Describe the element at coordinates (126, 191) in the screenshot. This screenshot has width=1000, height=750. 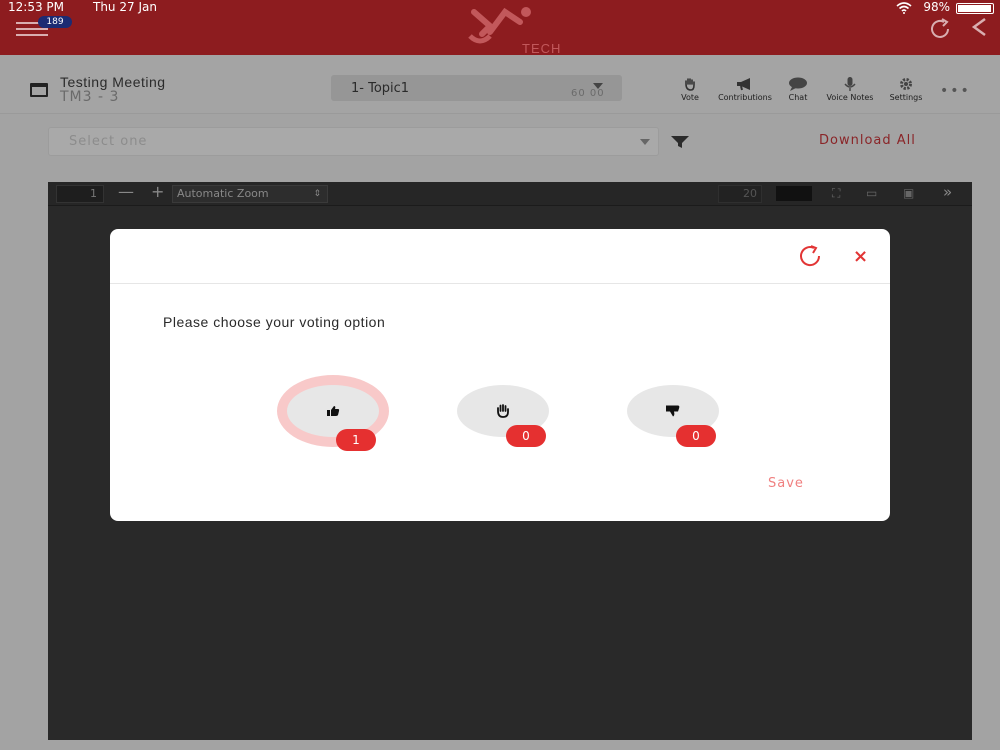
I see `zoom-out-button: —` at that location.